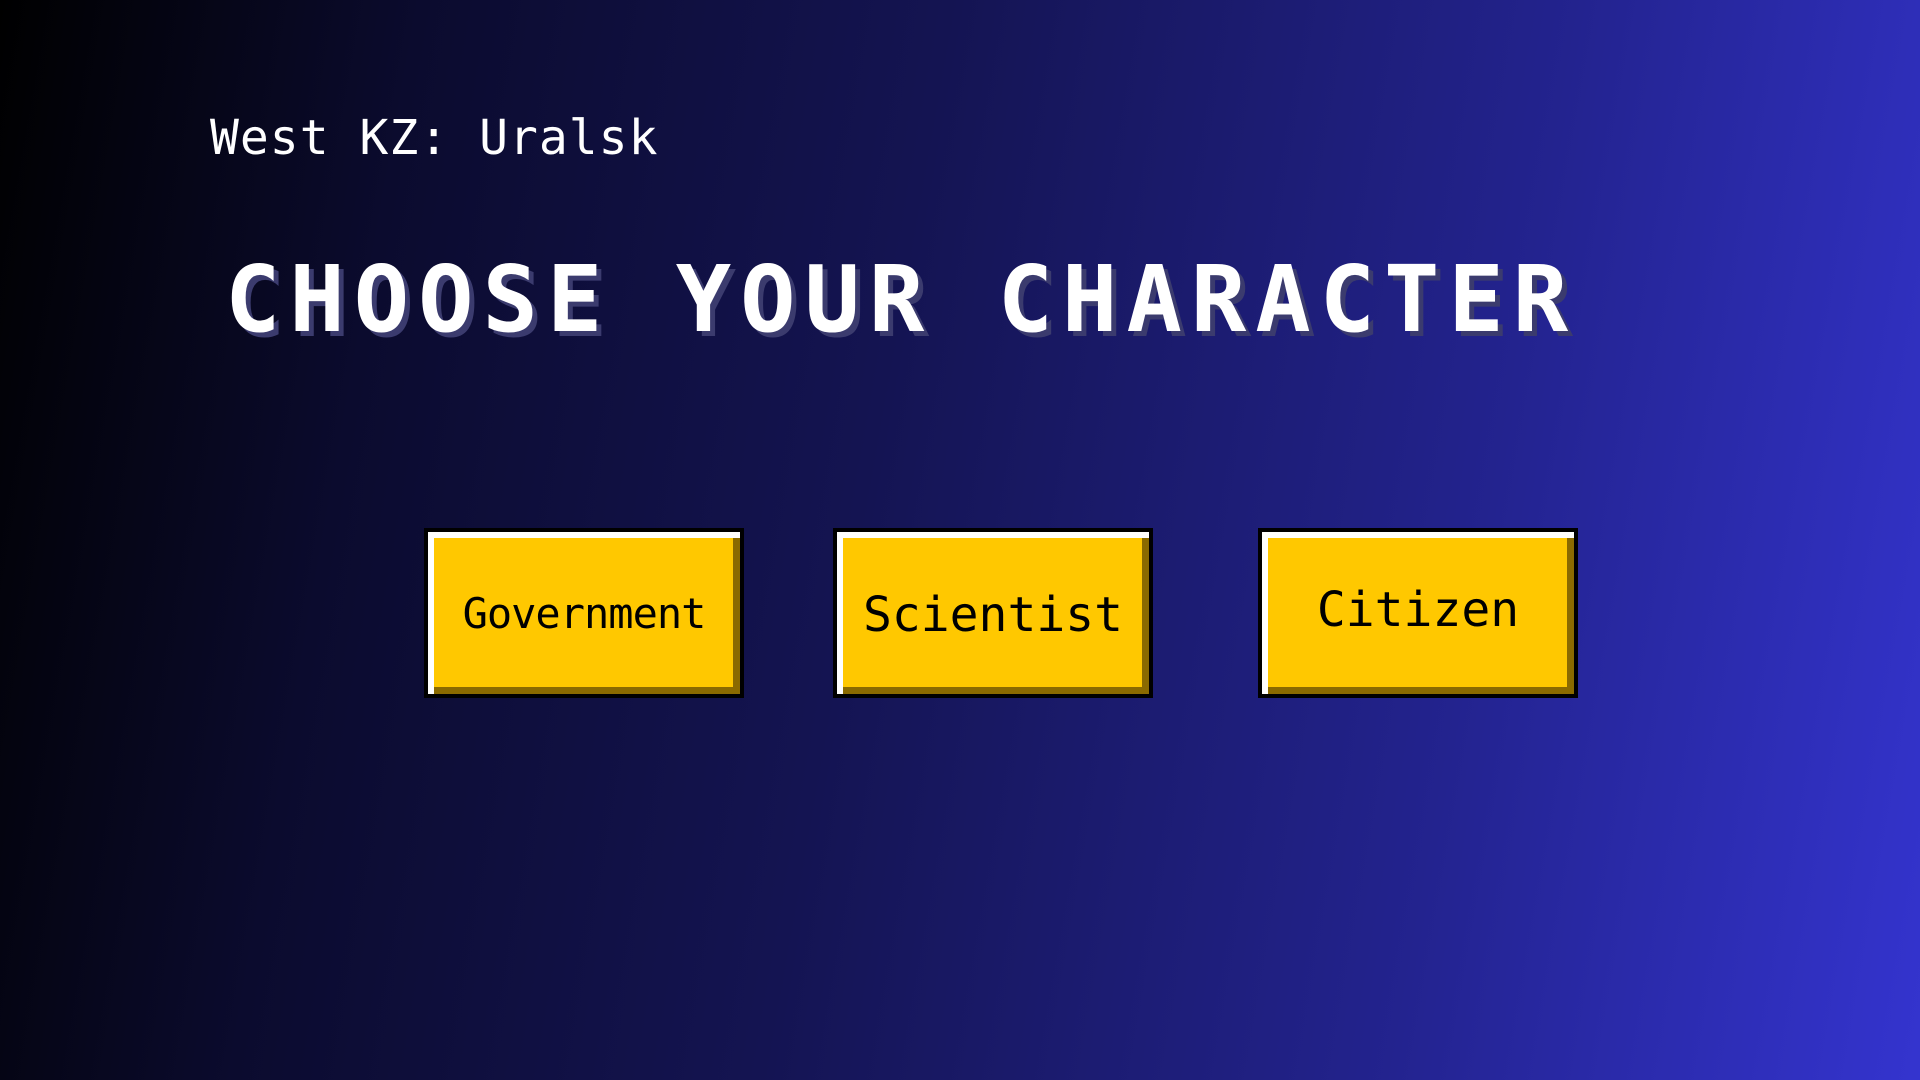 The height and width of the screenshot is (1080, 1920). I want to click on citizen-button: Citizen, so click(1418, 613).